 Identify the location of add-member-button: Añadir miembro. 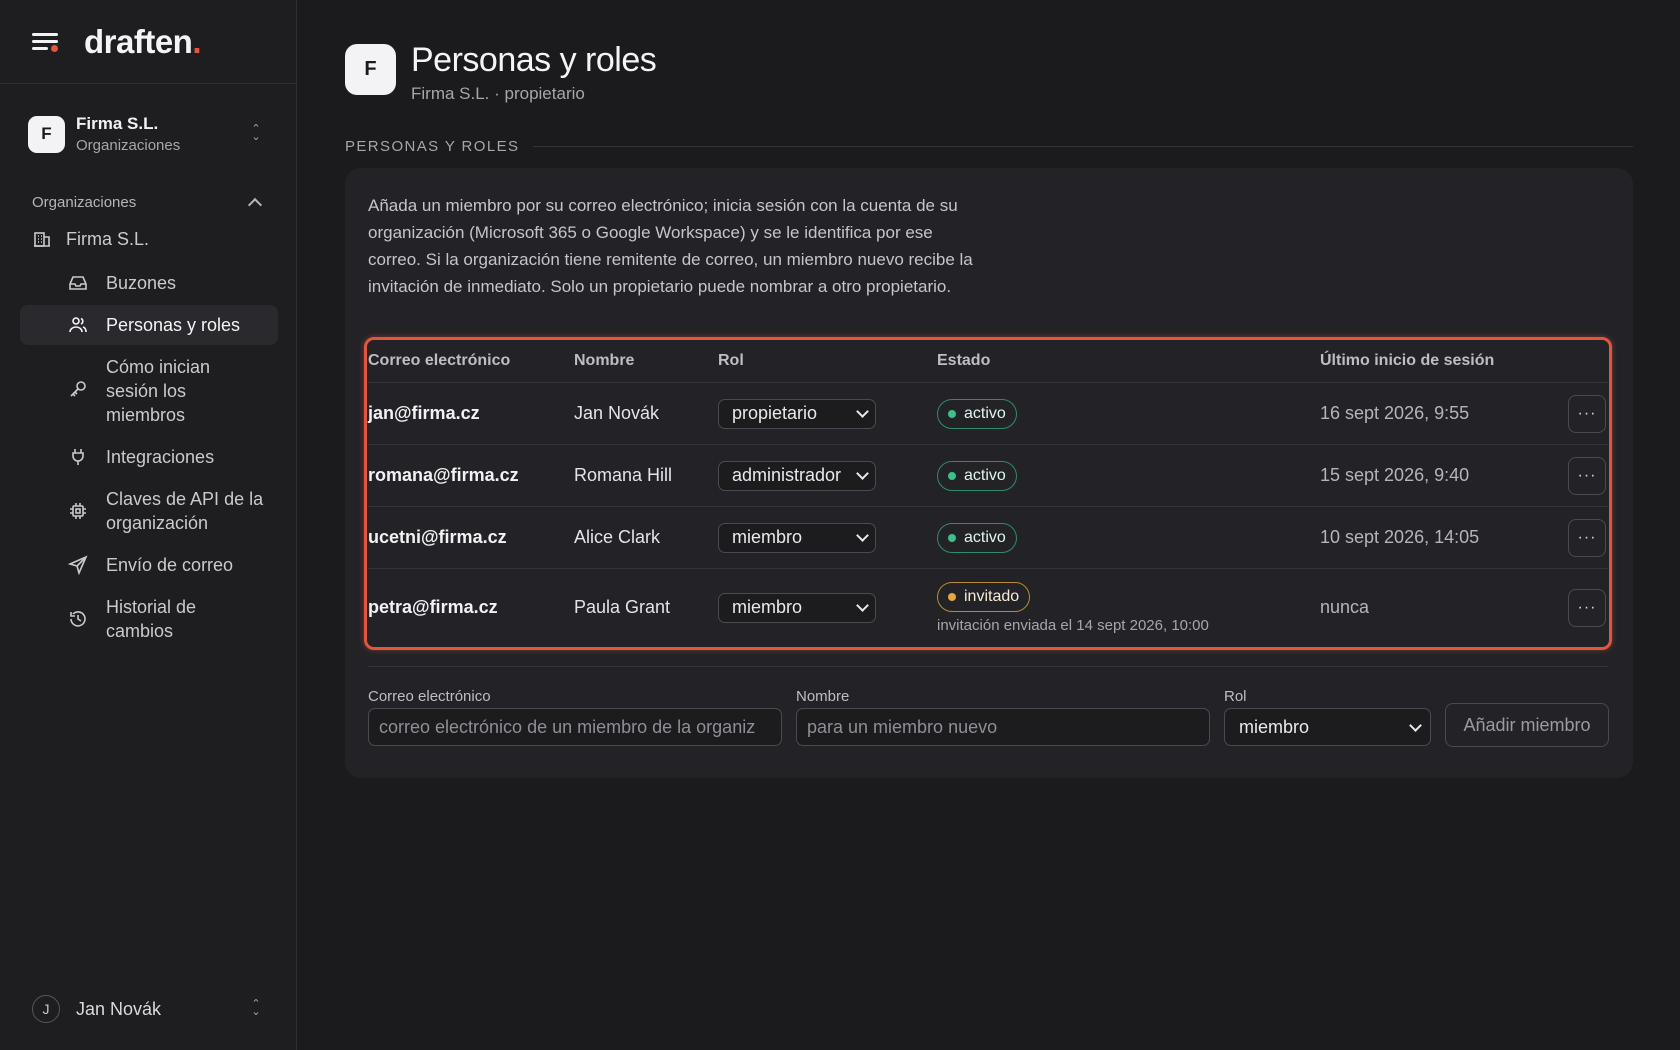
(1527, 725).